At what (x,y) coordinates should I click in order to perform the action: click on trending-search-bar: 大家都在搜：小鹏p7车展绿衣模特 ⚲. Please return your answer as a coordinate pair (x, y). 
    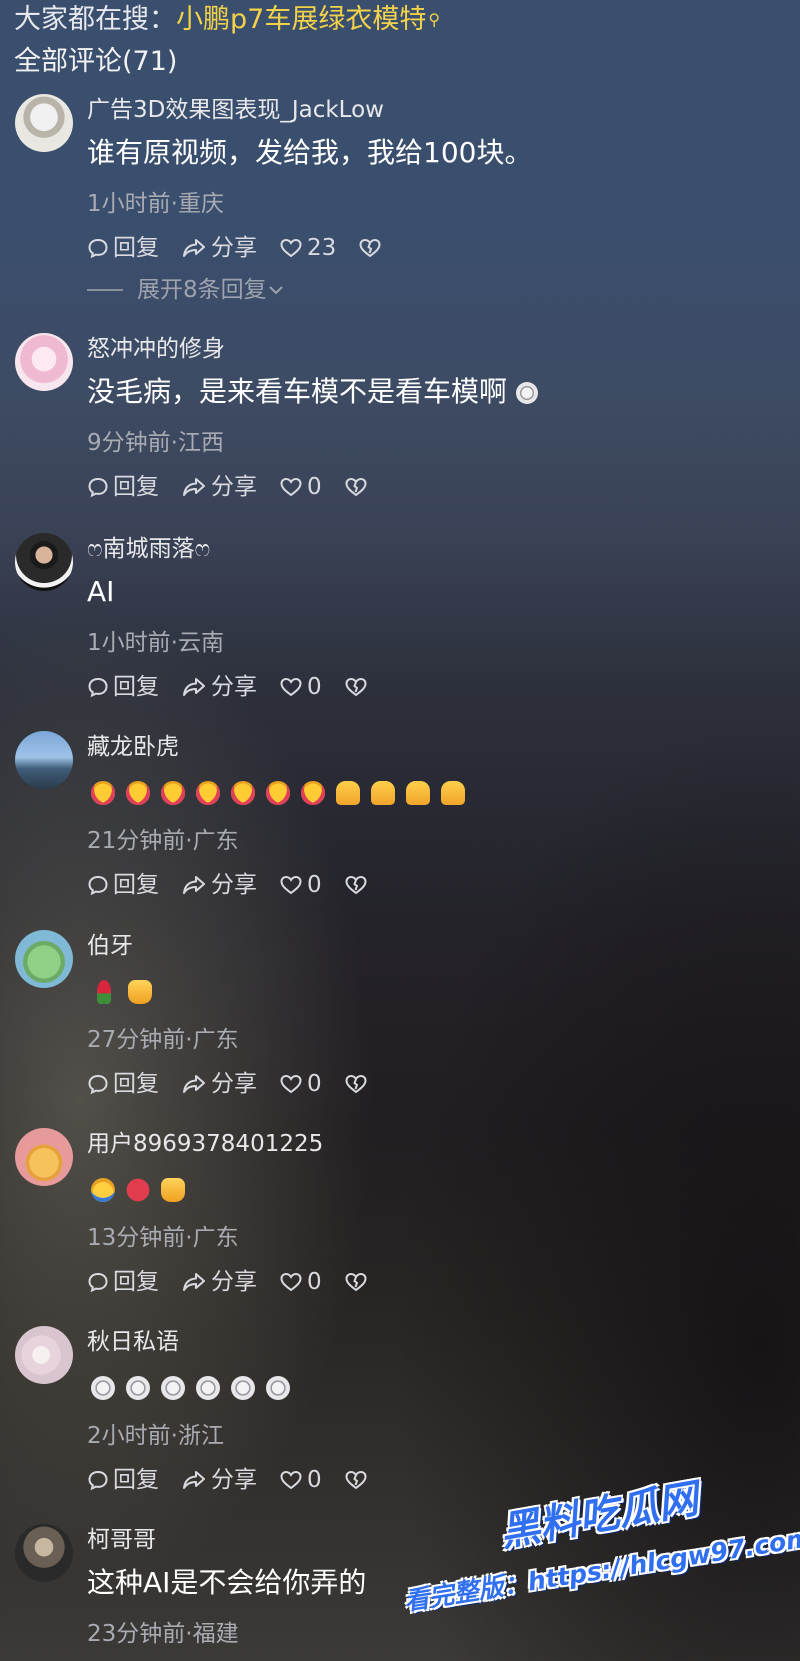
    Looking at the image, I should click on (227, 20).